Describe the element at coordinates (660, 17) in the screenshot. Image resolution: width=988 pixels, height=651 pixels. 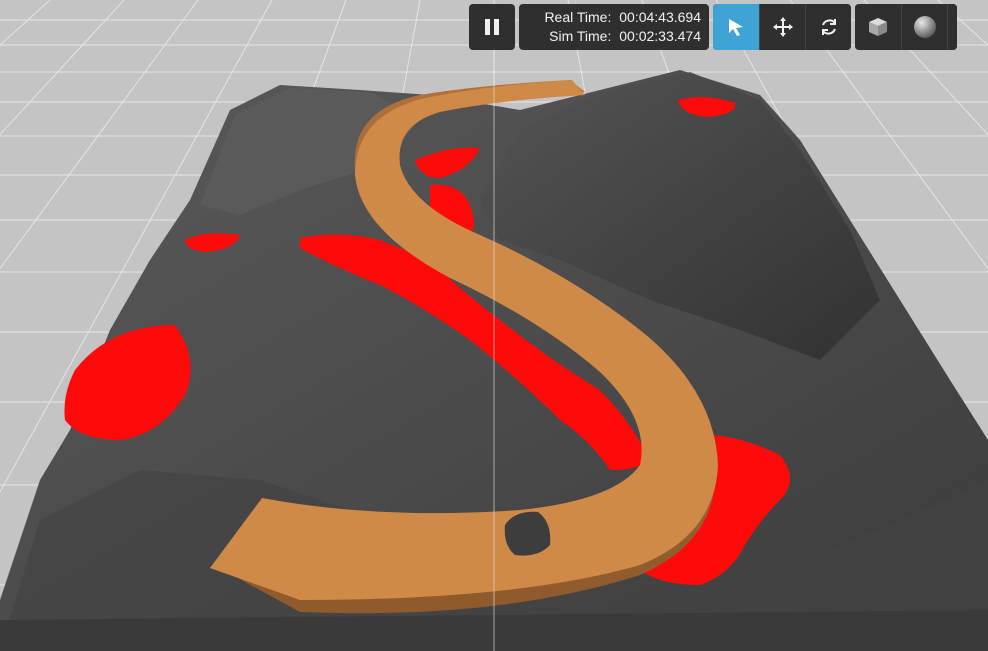
I see `real-time-value: 00:04:43.694` at that location.